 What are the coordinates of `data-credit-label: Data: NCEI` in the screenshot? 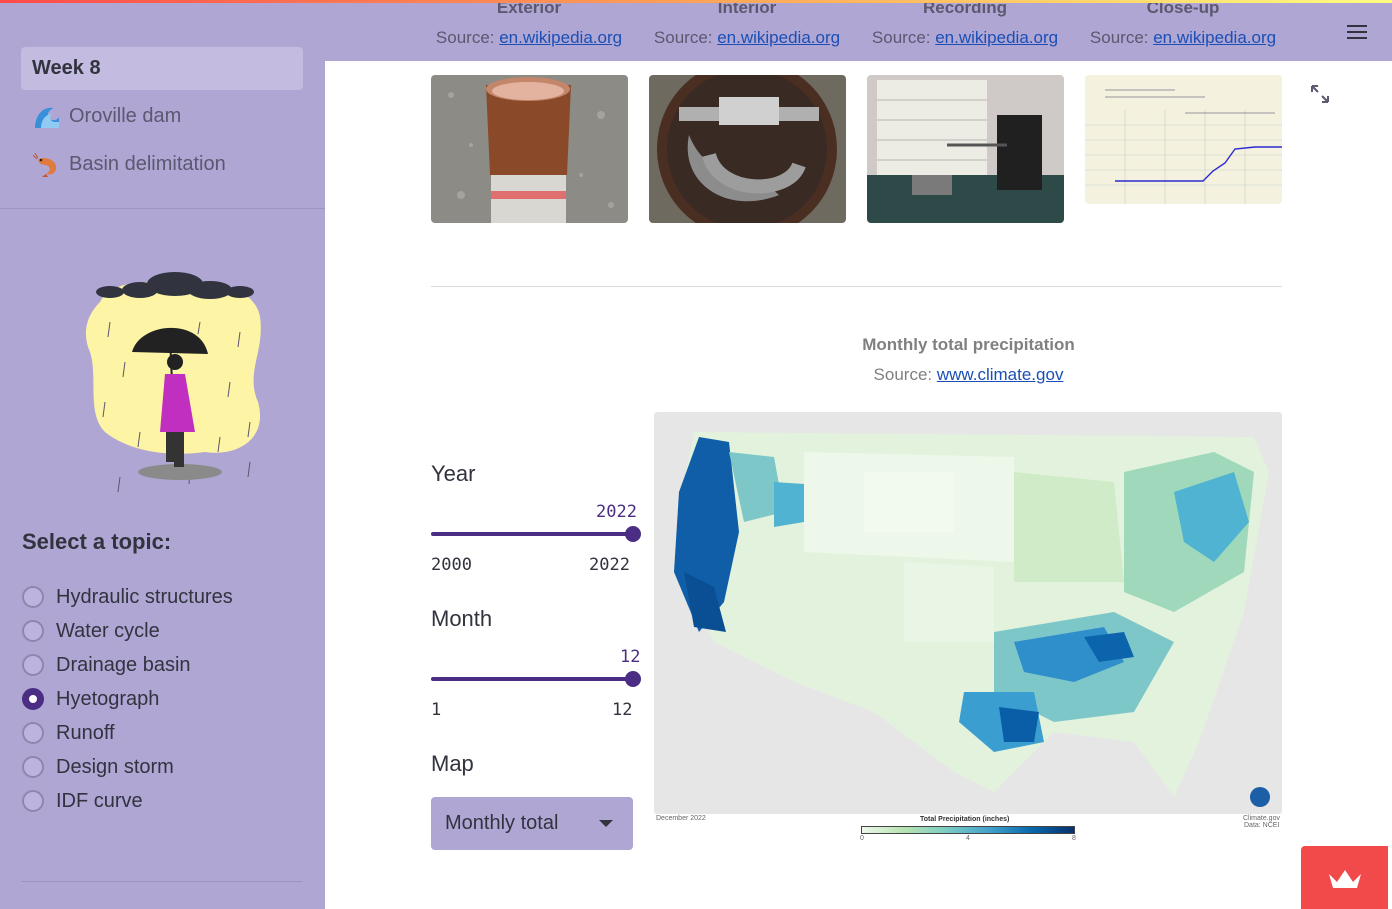 It's located at (1262, 825).